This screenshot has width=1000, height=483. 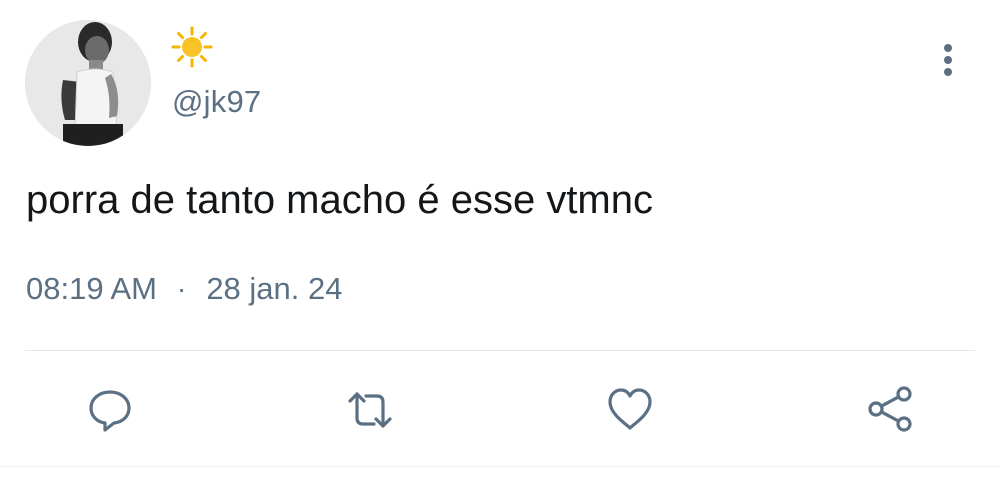 I want to click on user-handle: @jk97, so click(x=216, y=102).